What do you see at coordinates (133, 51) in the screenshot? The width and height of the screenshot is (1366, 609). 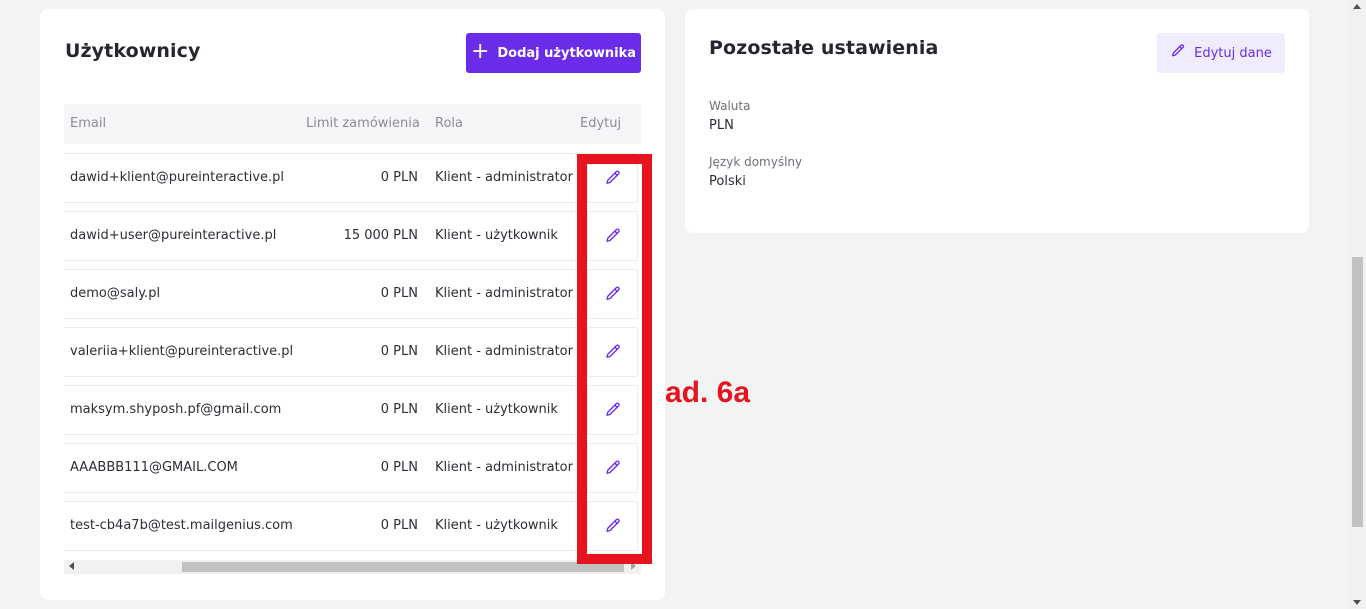 I see `users-title: Użytkownicy` at bounding box center [133, 51].